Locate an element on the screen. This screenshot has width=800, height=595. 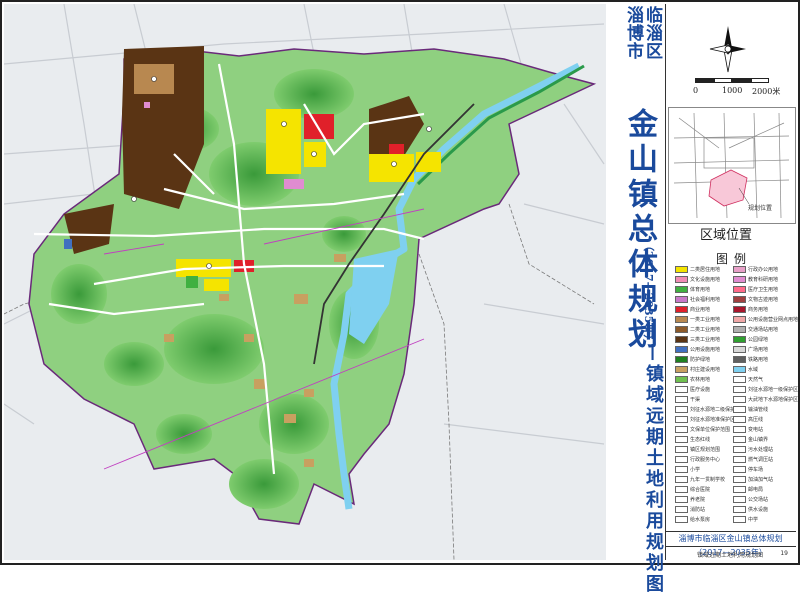
legend-item: 刘征水源地二级保护区 is located at coordinates (707, 409).